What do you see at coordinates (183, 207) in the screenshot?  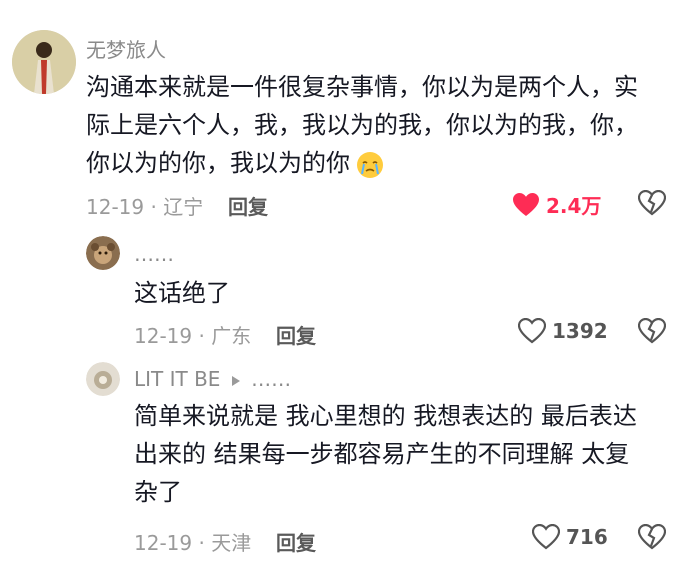 I see `comment-location: 辽宁` at bounding box center [183, 207].